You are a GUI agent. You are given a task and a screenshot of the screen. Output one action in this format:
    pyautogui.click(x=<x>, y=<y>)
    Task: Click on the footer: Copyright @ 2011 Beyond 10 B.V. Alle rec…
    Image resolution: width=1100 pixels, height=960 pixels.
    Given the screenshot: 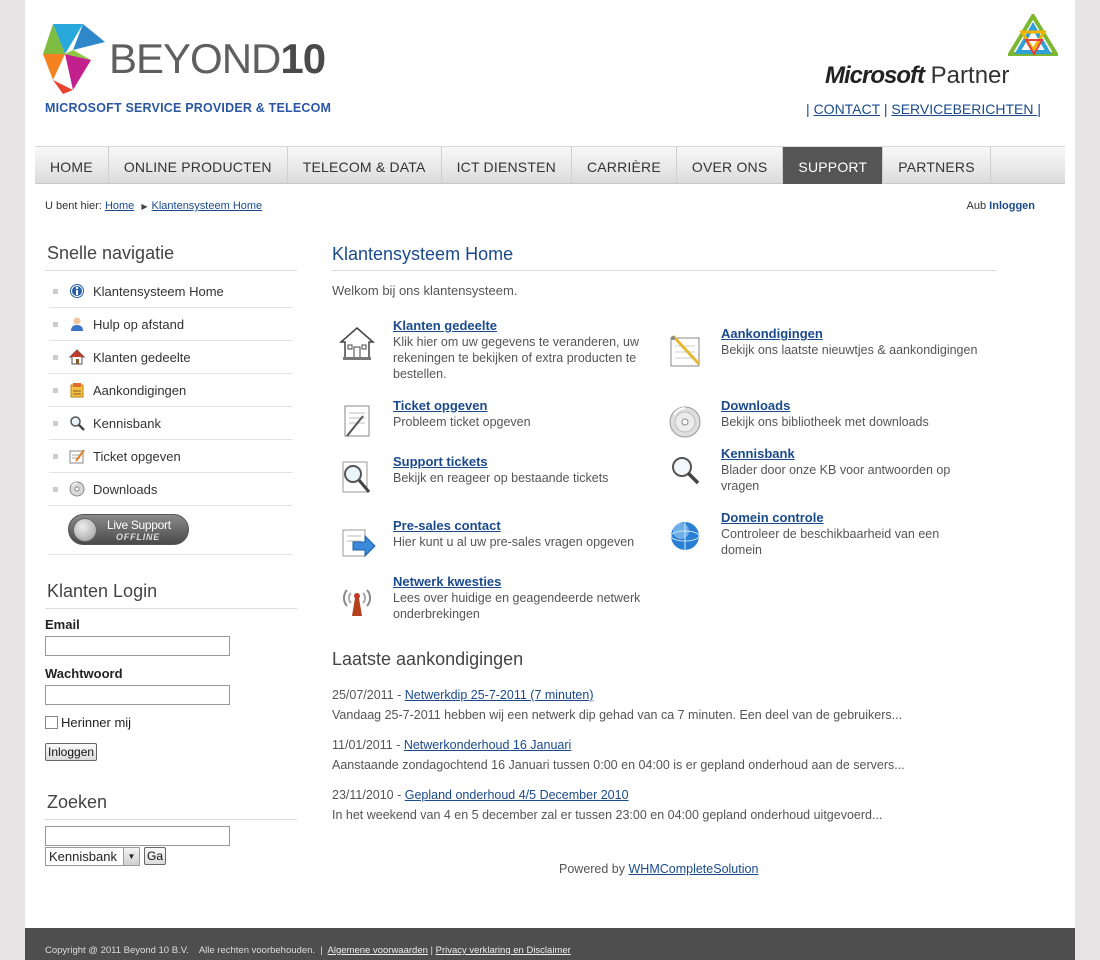 What is the action you would take?
    pyautogui.click(x=550, y=944)
    